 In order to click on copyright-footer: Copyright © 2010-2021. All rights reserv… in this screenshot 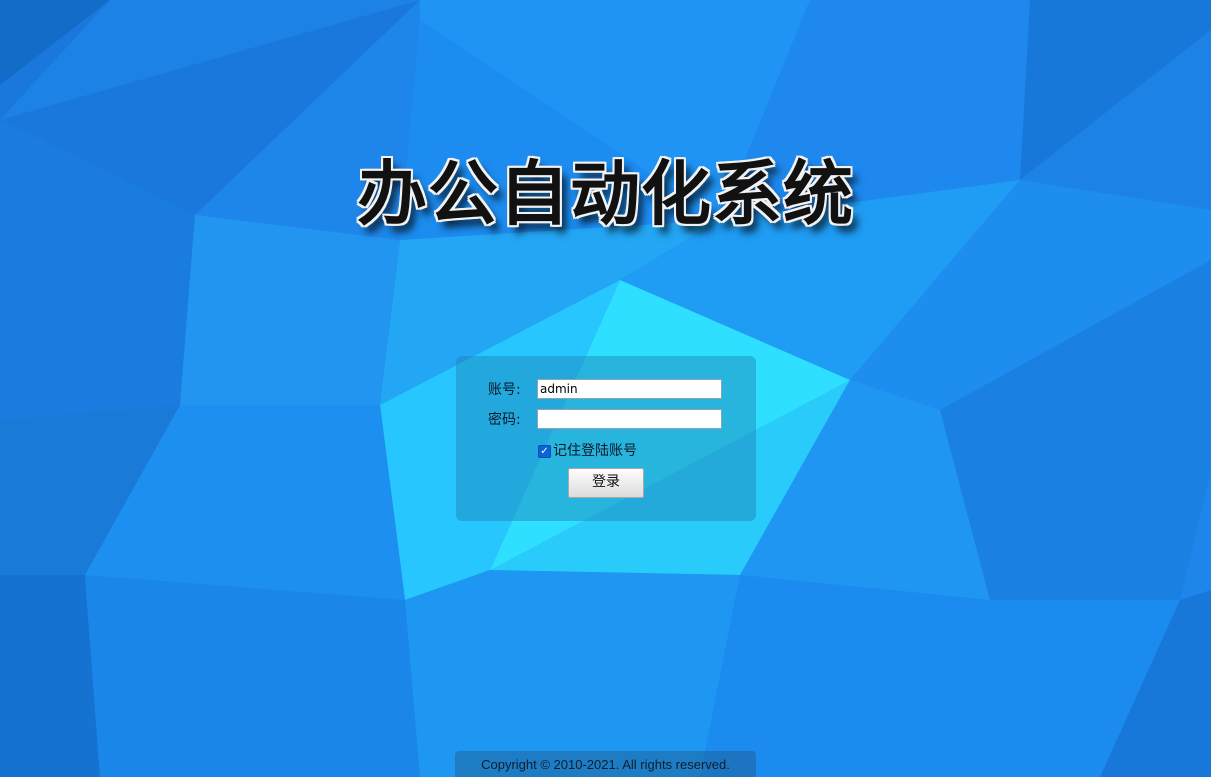, I will do `click(605, 764)`.